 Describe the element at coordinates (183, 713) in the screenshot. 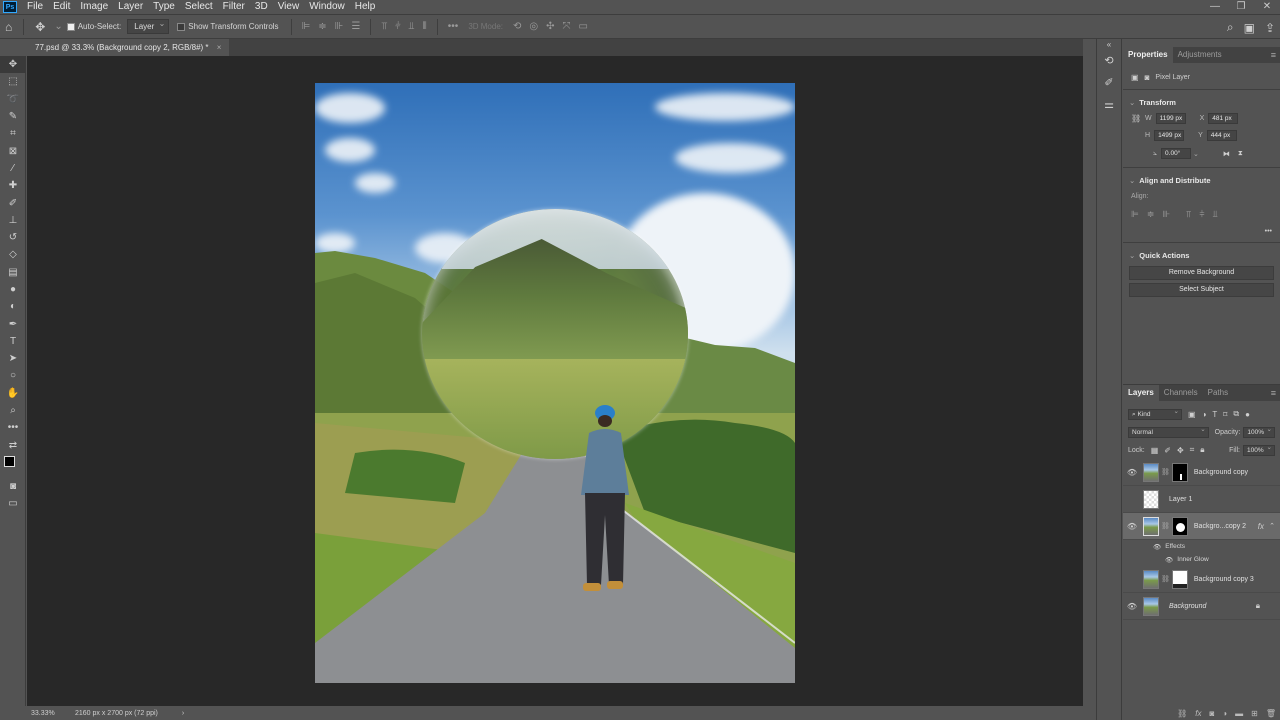

I see `status-menu-arrow: ›` at that location.